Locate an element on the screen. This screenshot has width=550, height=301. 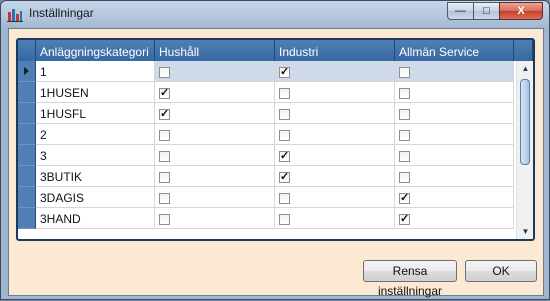
close-icon: X is located at coordinates (521, 11).